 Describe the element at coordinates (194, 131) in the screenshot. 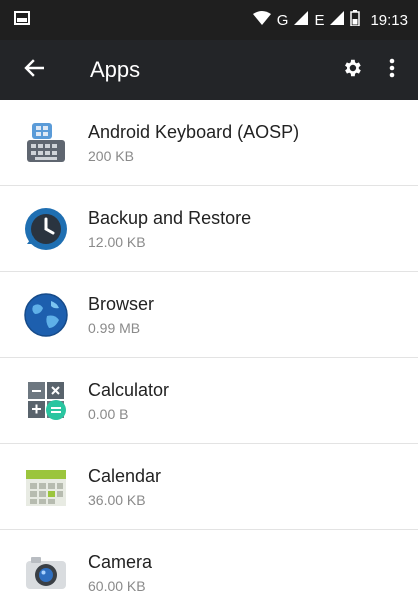

I see `app-name: Android Keyboard (AOSP)` at that location.